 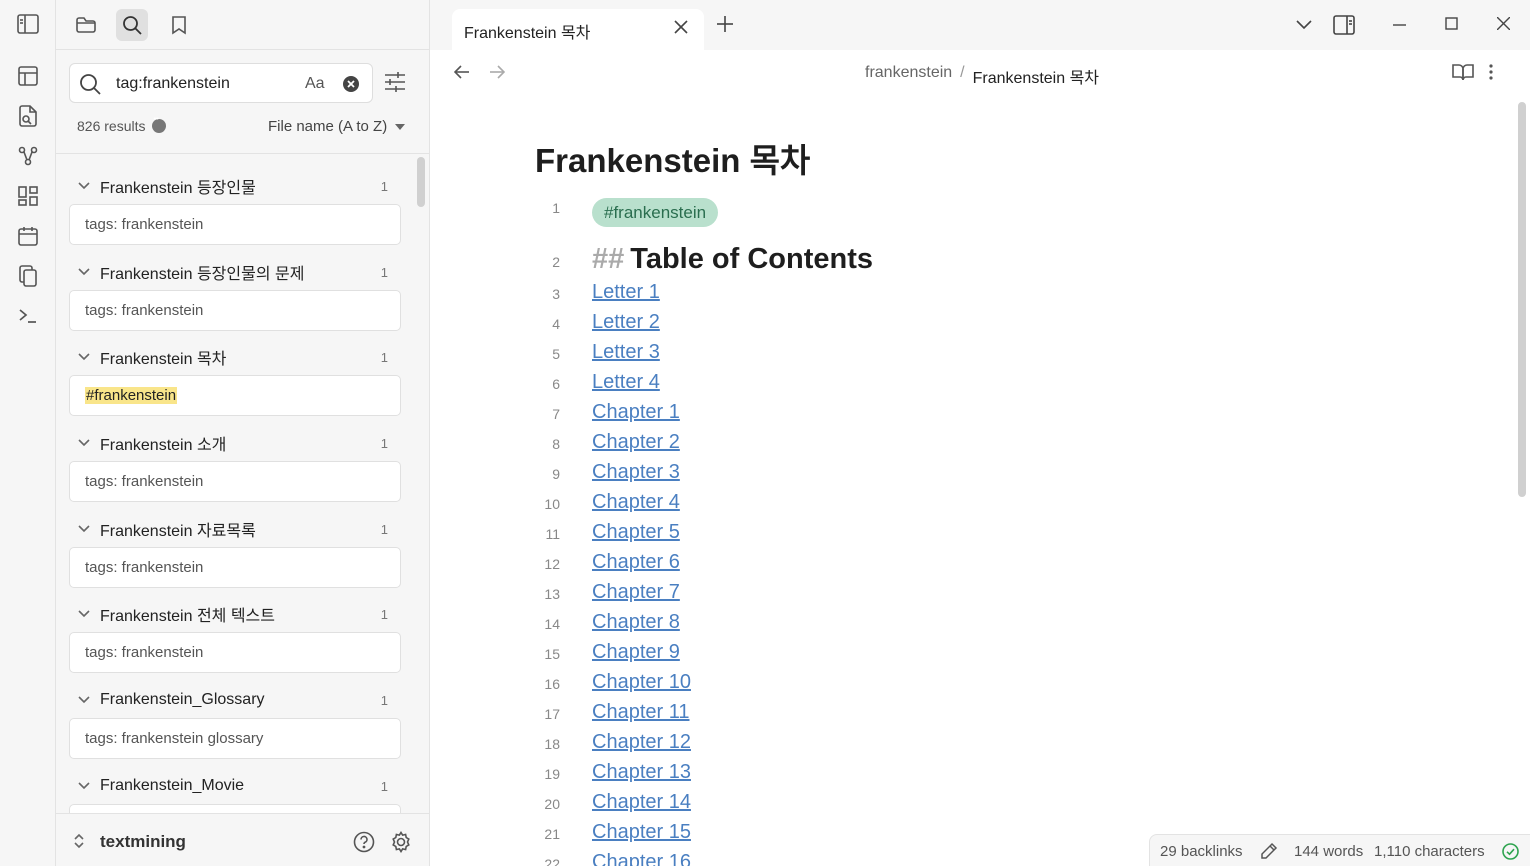 What do you see at coordinates (238, 529) in the screenshot?
I see `result-file-header: Frankenstein 자료목록 1` at bounding box center [238, 529].